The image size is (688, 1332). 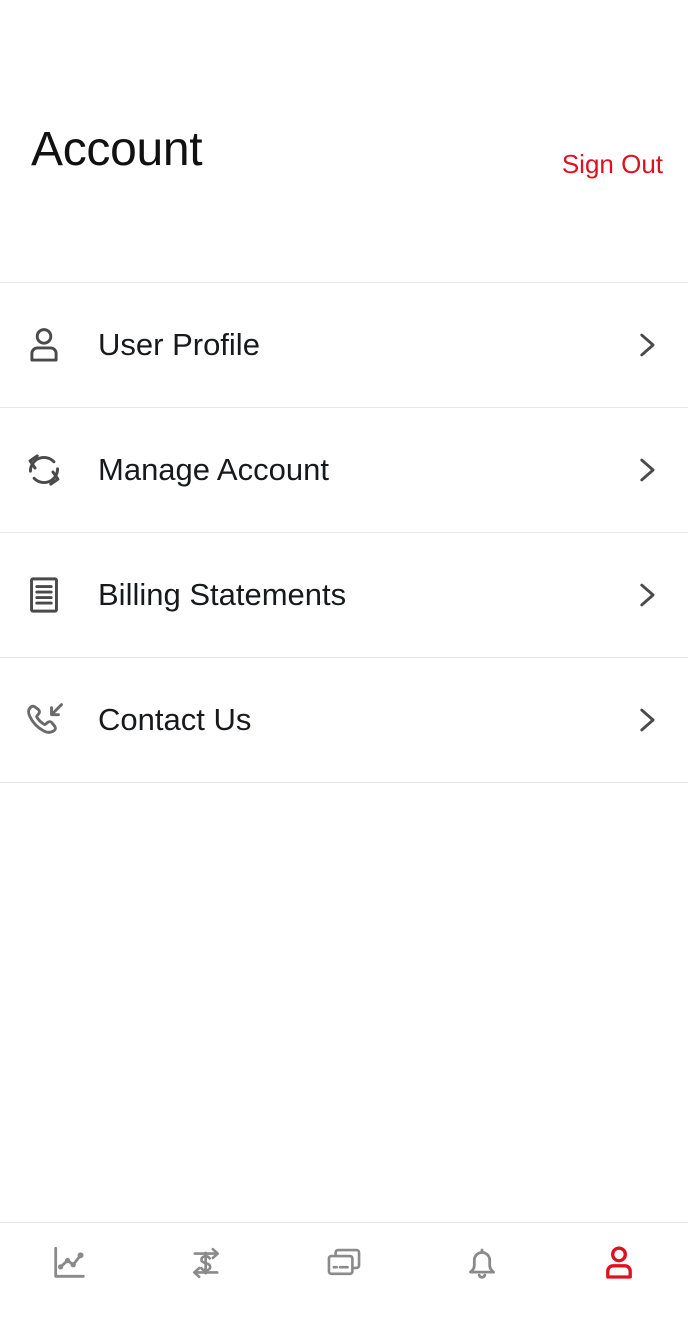 I want to click on cards-icon, so click(x=344, y=1263).